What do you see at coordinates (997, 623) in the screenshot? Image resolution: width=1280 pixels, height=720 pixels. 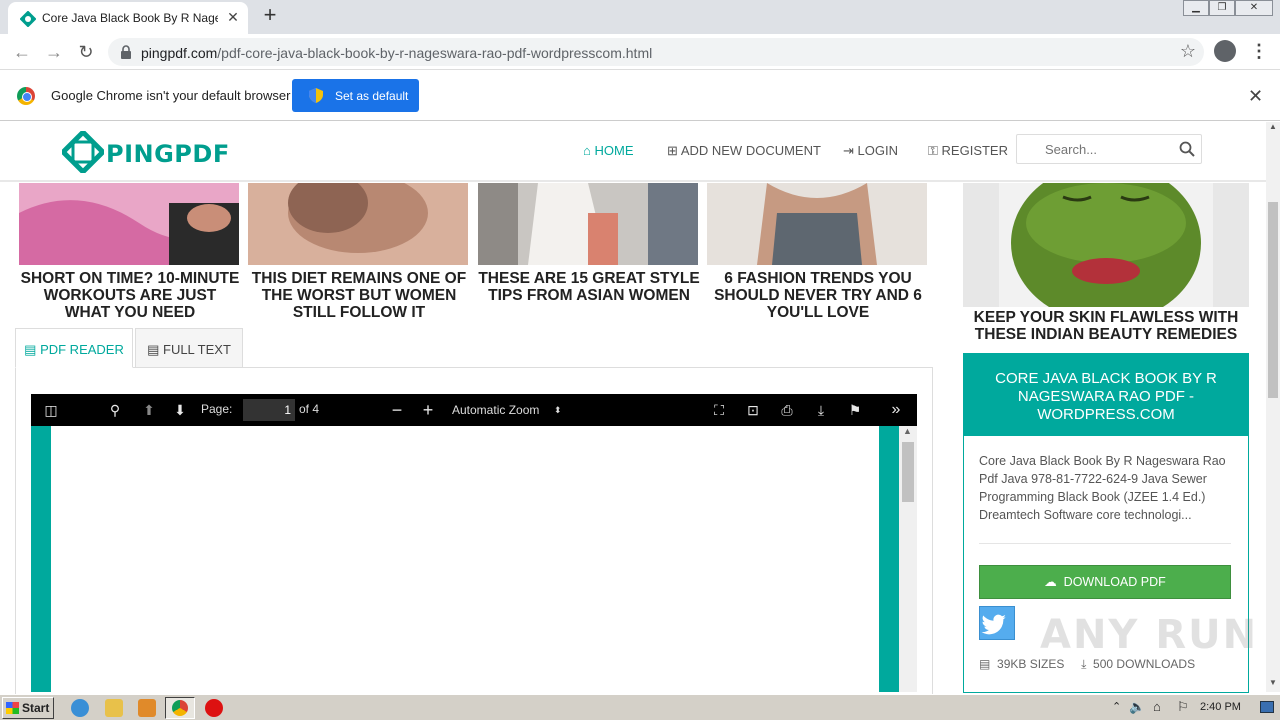 I see `twitter-share-button` at bounding box center [997, 623].